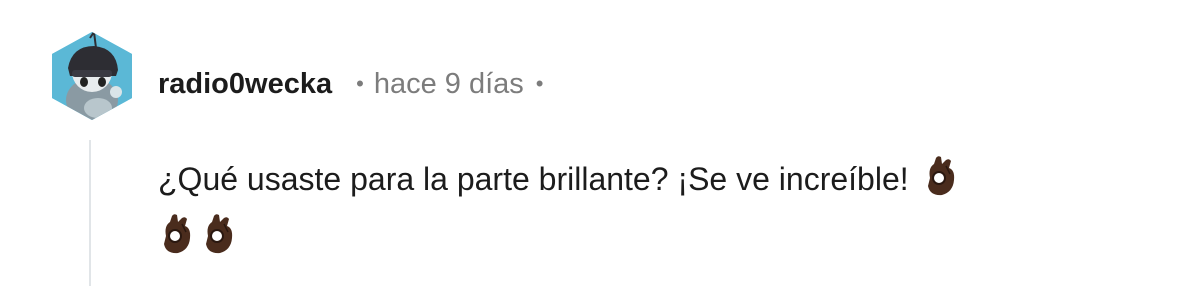 The height and width of the screenshot is (290, 1200). I want to click on comment-meta: radio0wecka • hace 9 días •, so click(350, 84).